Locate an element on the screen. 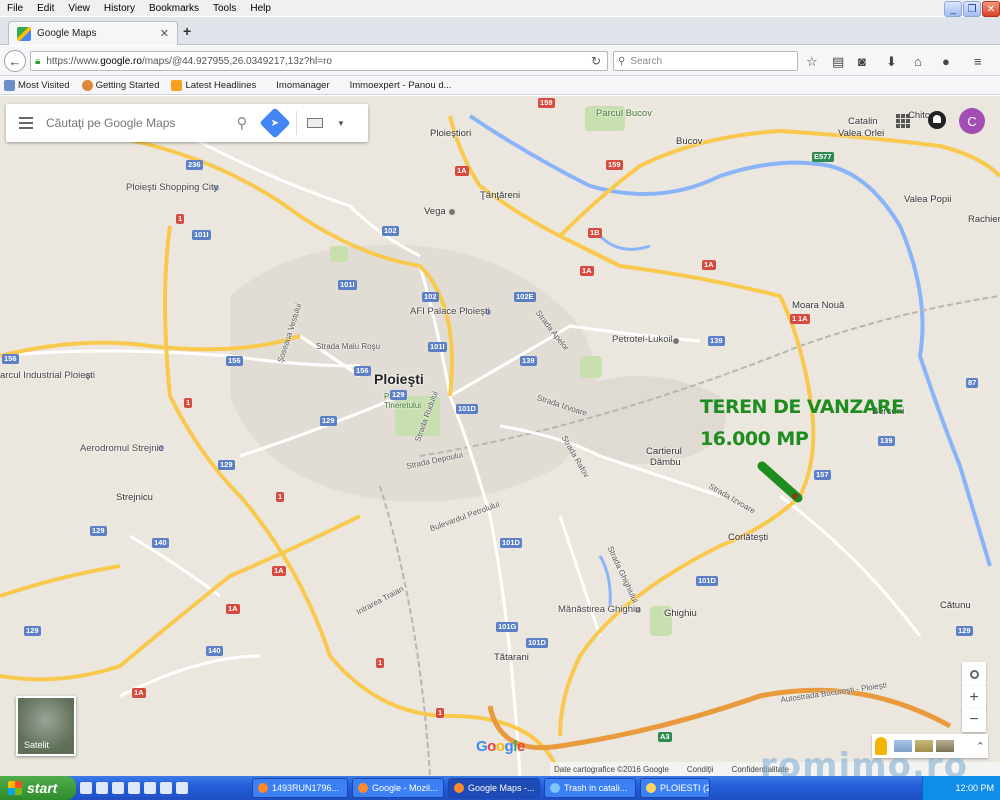  bookmark-latest-headlines: Latest Headlines is located at coordinates (213, 85).